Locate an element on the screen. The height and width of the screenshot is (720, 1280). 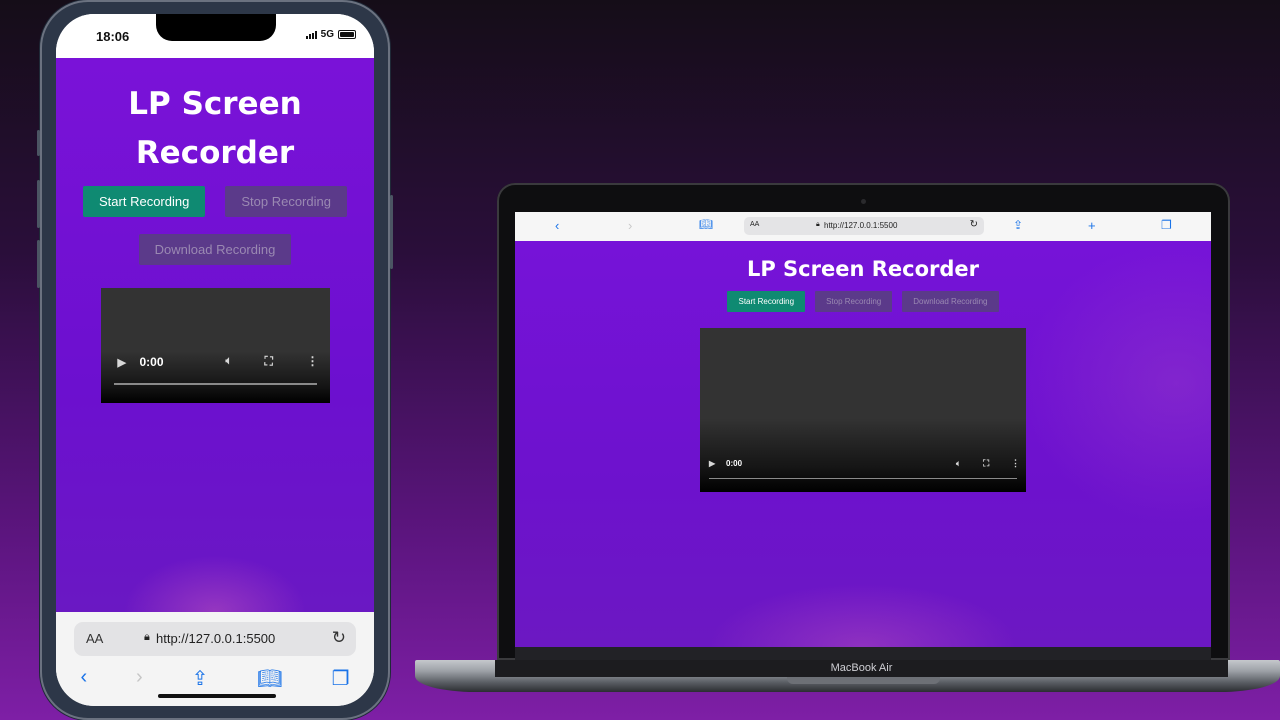
volume-down-button is located at coordinates (38, 264).